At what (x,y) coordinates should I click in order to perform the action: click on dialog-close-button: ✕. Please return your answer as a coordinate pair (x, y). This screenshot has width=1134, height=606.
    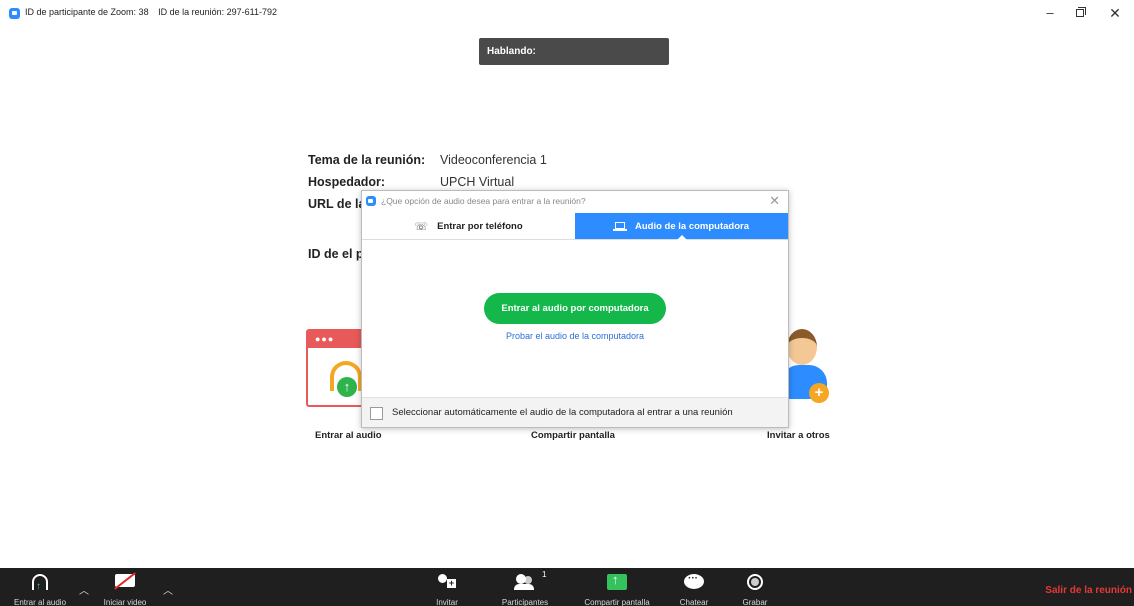
    Looking at the image, I should click on (774, 201).